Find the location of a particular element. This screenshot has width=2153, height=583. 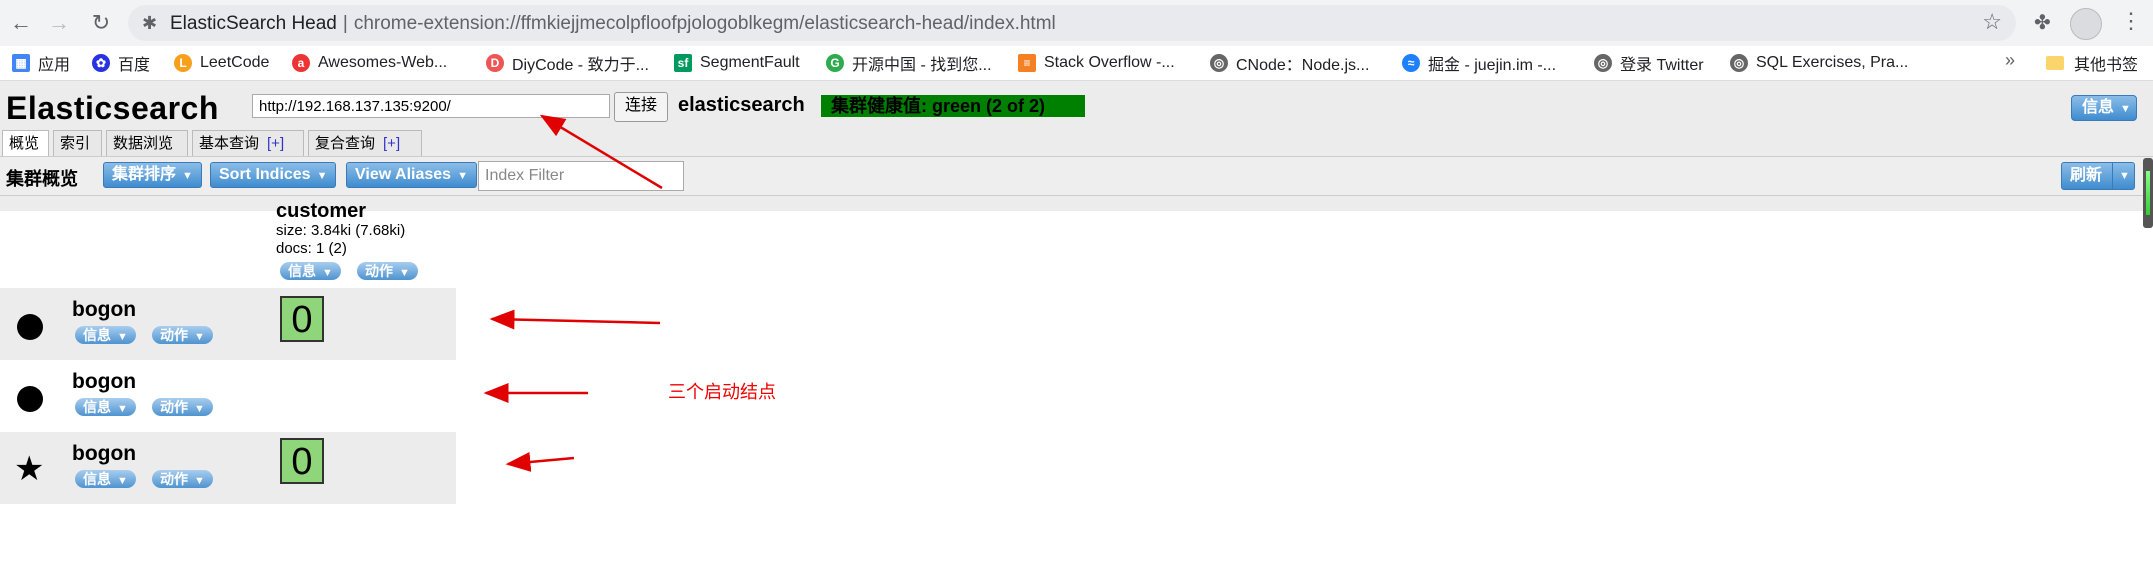

annotation-arrows is located at coordinates (573, 293).